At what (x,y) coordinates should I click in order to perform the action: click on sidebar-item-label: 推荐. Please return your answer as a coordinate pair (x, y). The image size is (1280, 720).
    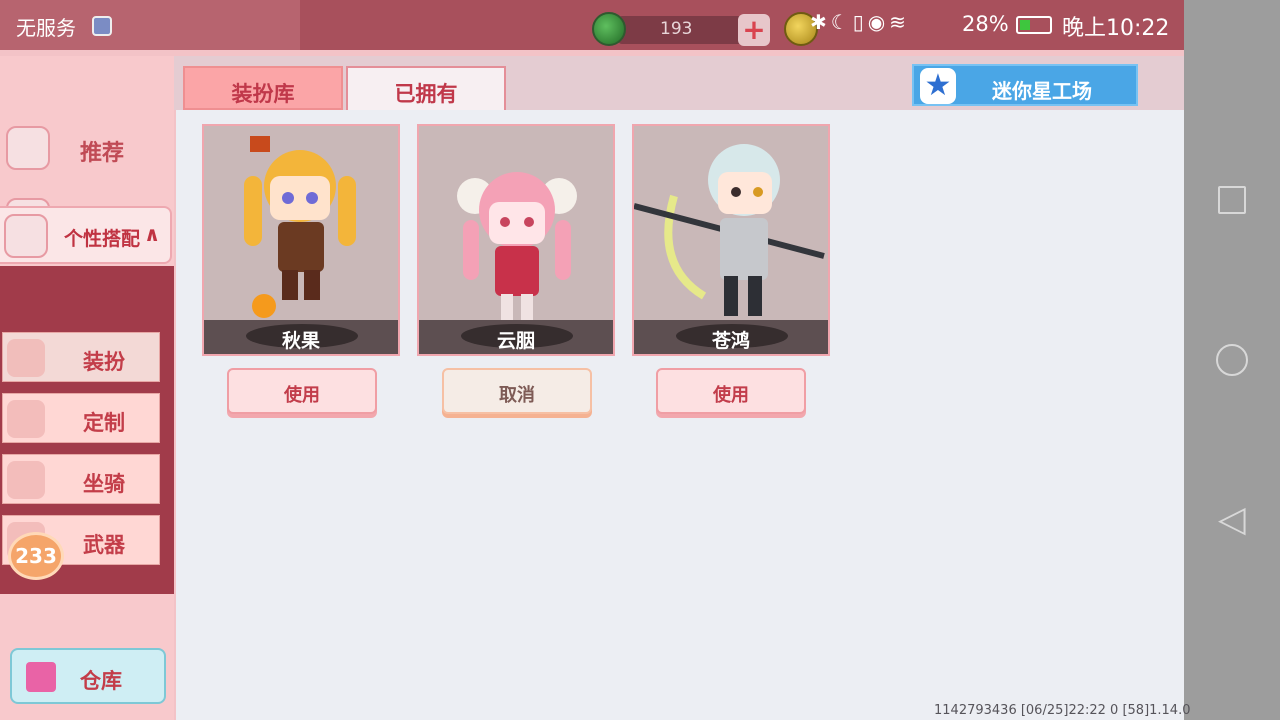
    Looking at the image, I should click on (102, 153).